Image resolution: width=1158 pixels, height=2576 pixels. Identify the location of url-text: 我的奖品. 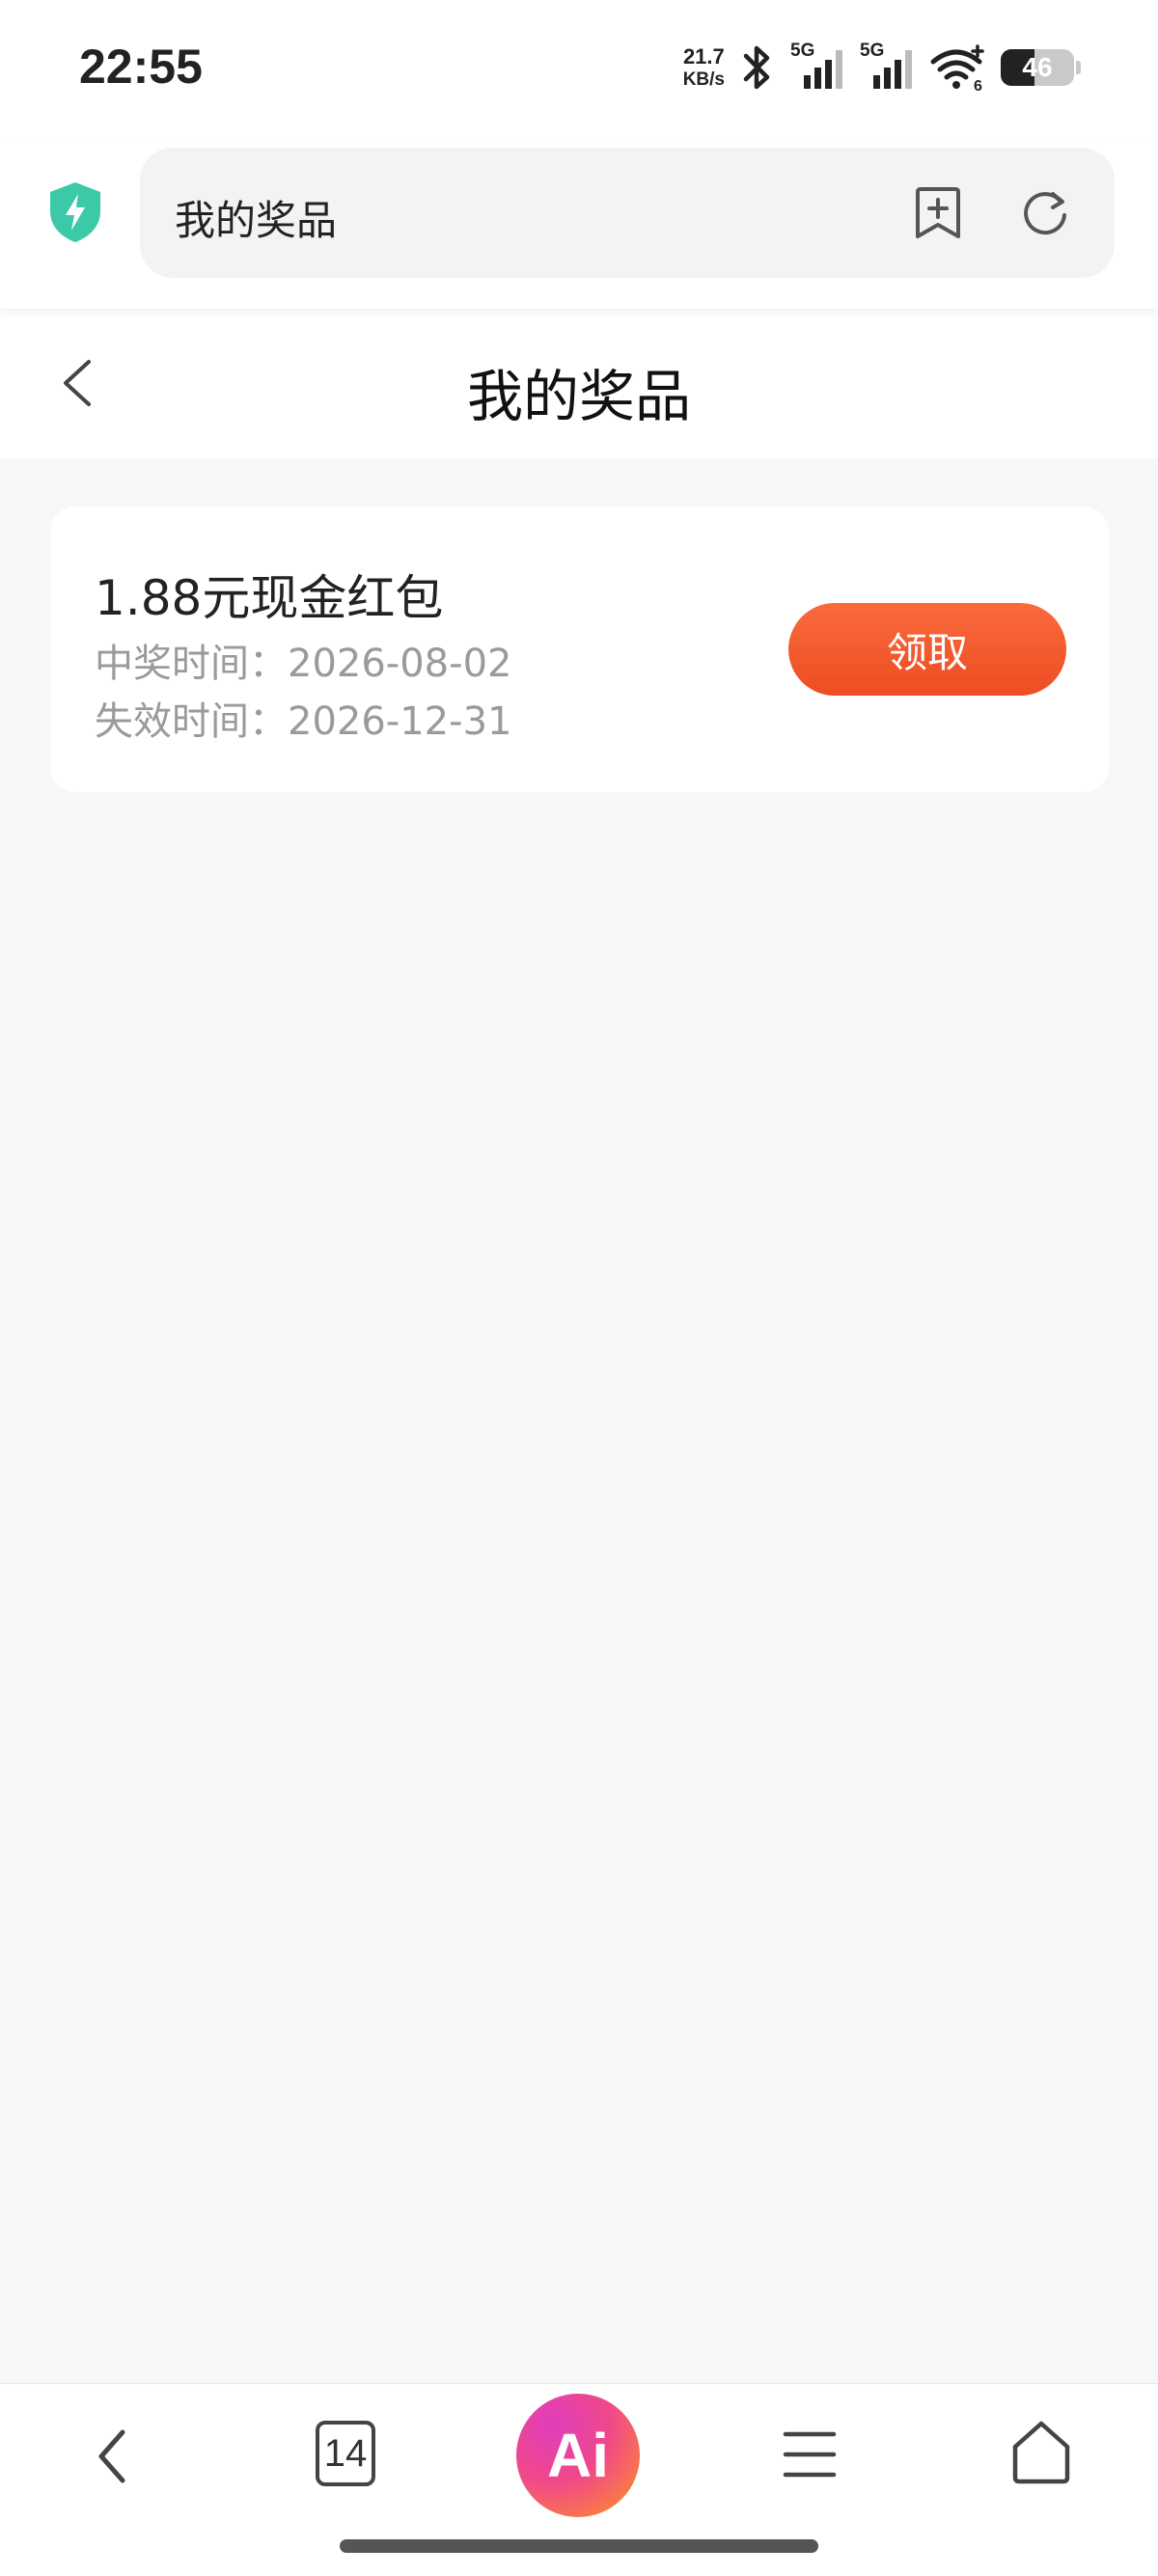
(256, 217).